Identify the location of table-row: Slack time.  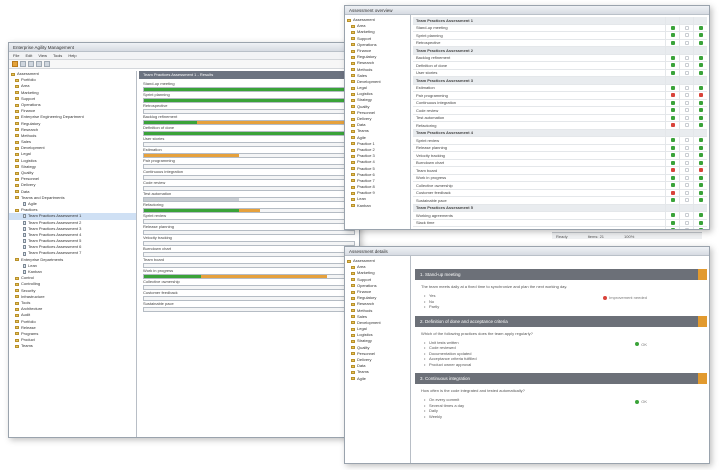
(560, 223).